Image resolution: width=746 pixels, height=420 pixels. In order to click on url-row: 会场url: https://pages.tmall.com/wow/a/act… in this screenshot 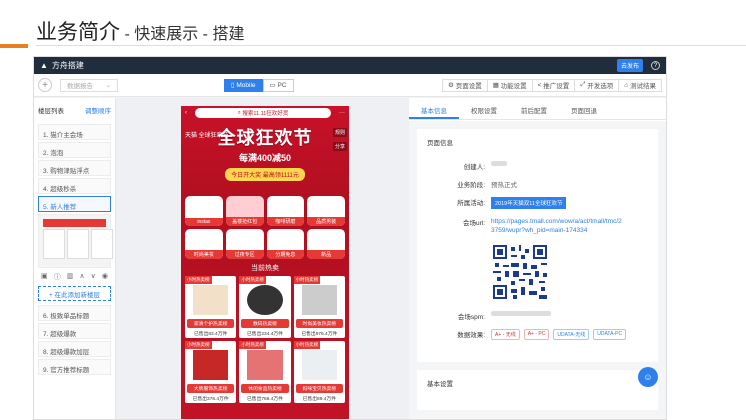, I will do `click(537, 226)`.